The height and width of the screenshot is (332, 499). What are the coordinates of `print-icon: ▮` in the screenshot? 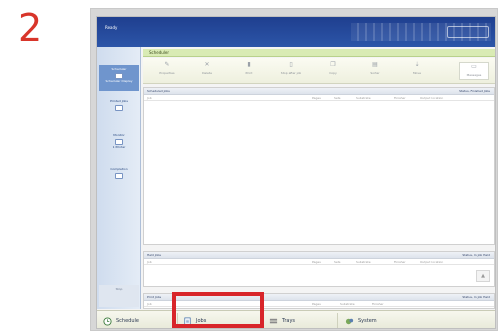 It's located at (249, 64).